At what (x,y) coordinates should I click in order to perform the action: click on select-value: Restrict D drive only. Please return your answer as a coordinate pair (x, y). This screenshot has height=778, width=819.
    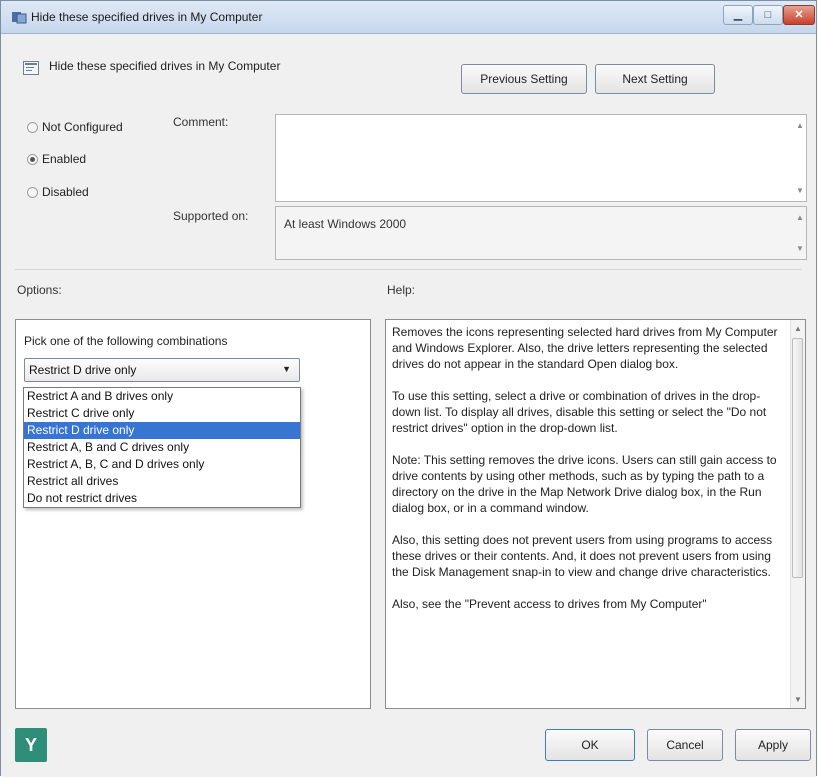
    Looking at the image, I should click on (83, 370).